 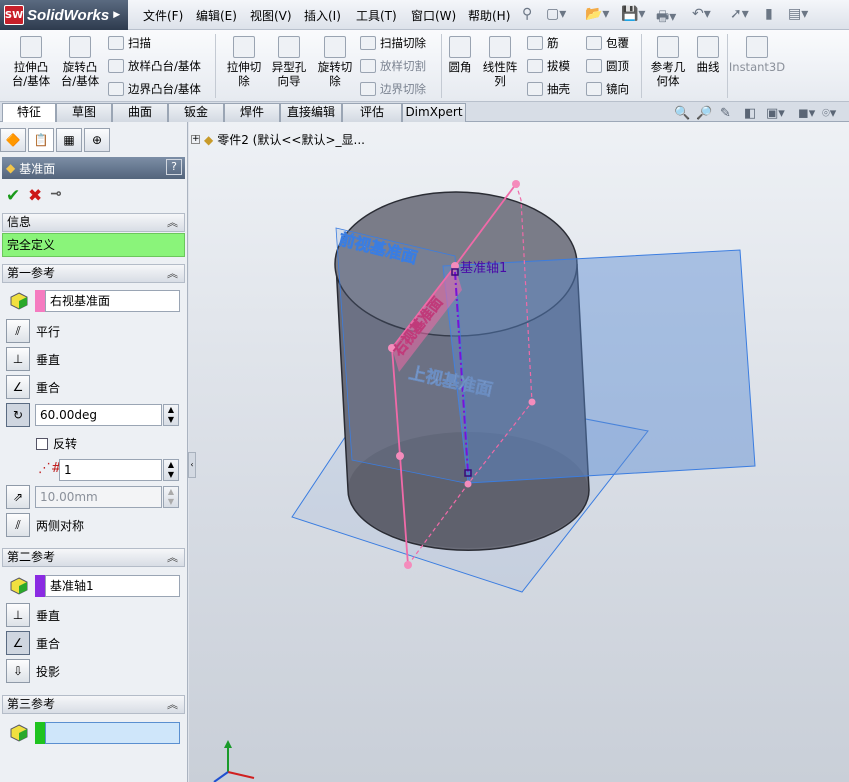 What do you see at coordinates (98, 497) in the screenshot?
I see `distance-input: 10.00mm` at bounding box center [98, 497].